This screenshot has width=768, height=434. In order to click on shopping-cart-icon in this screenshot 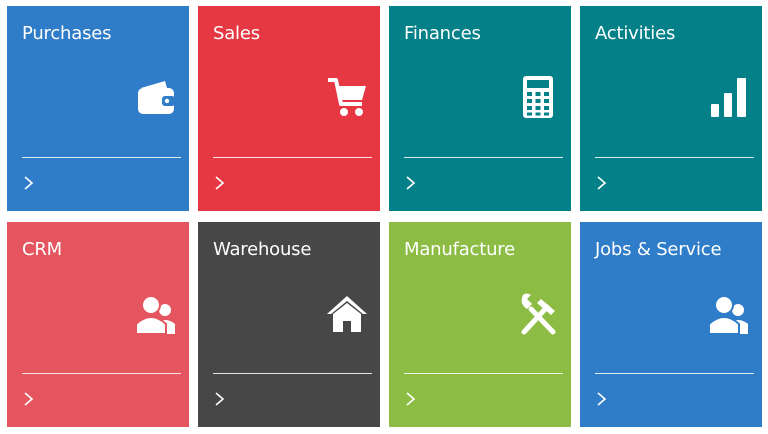, I will do `click(347, 97)`.